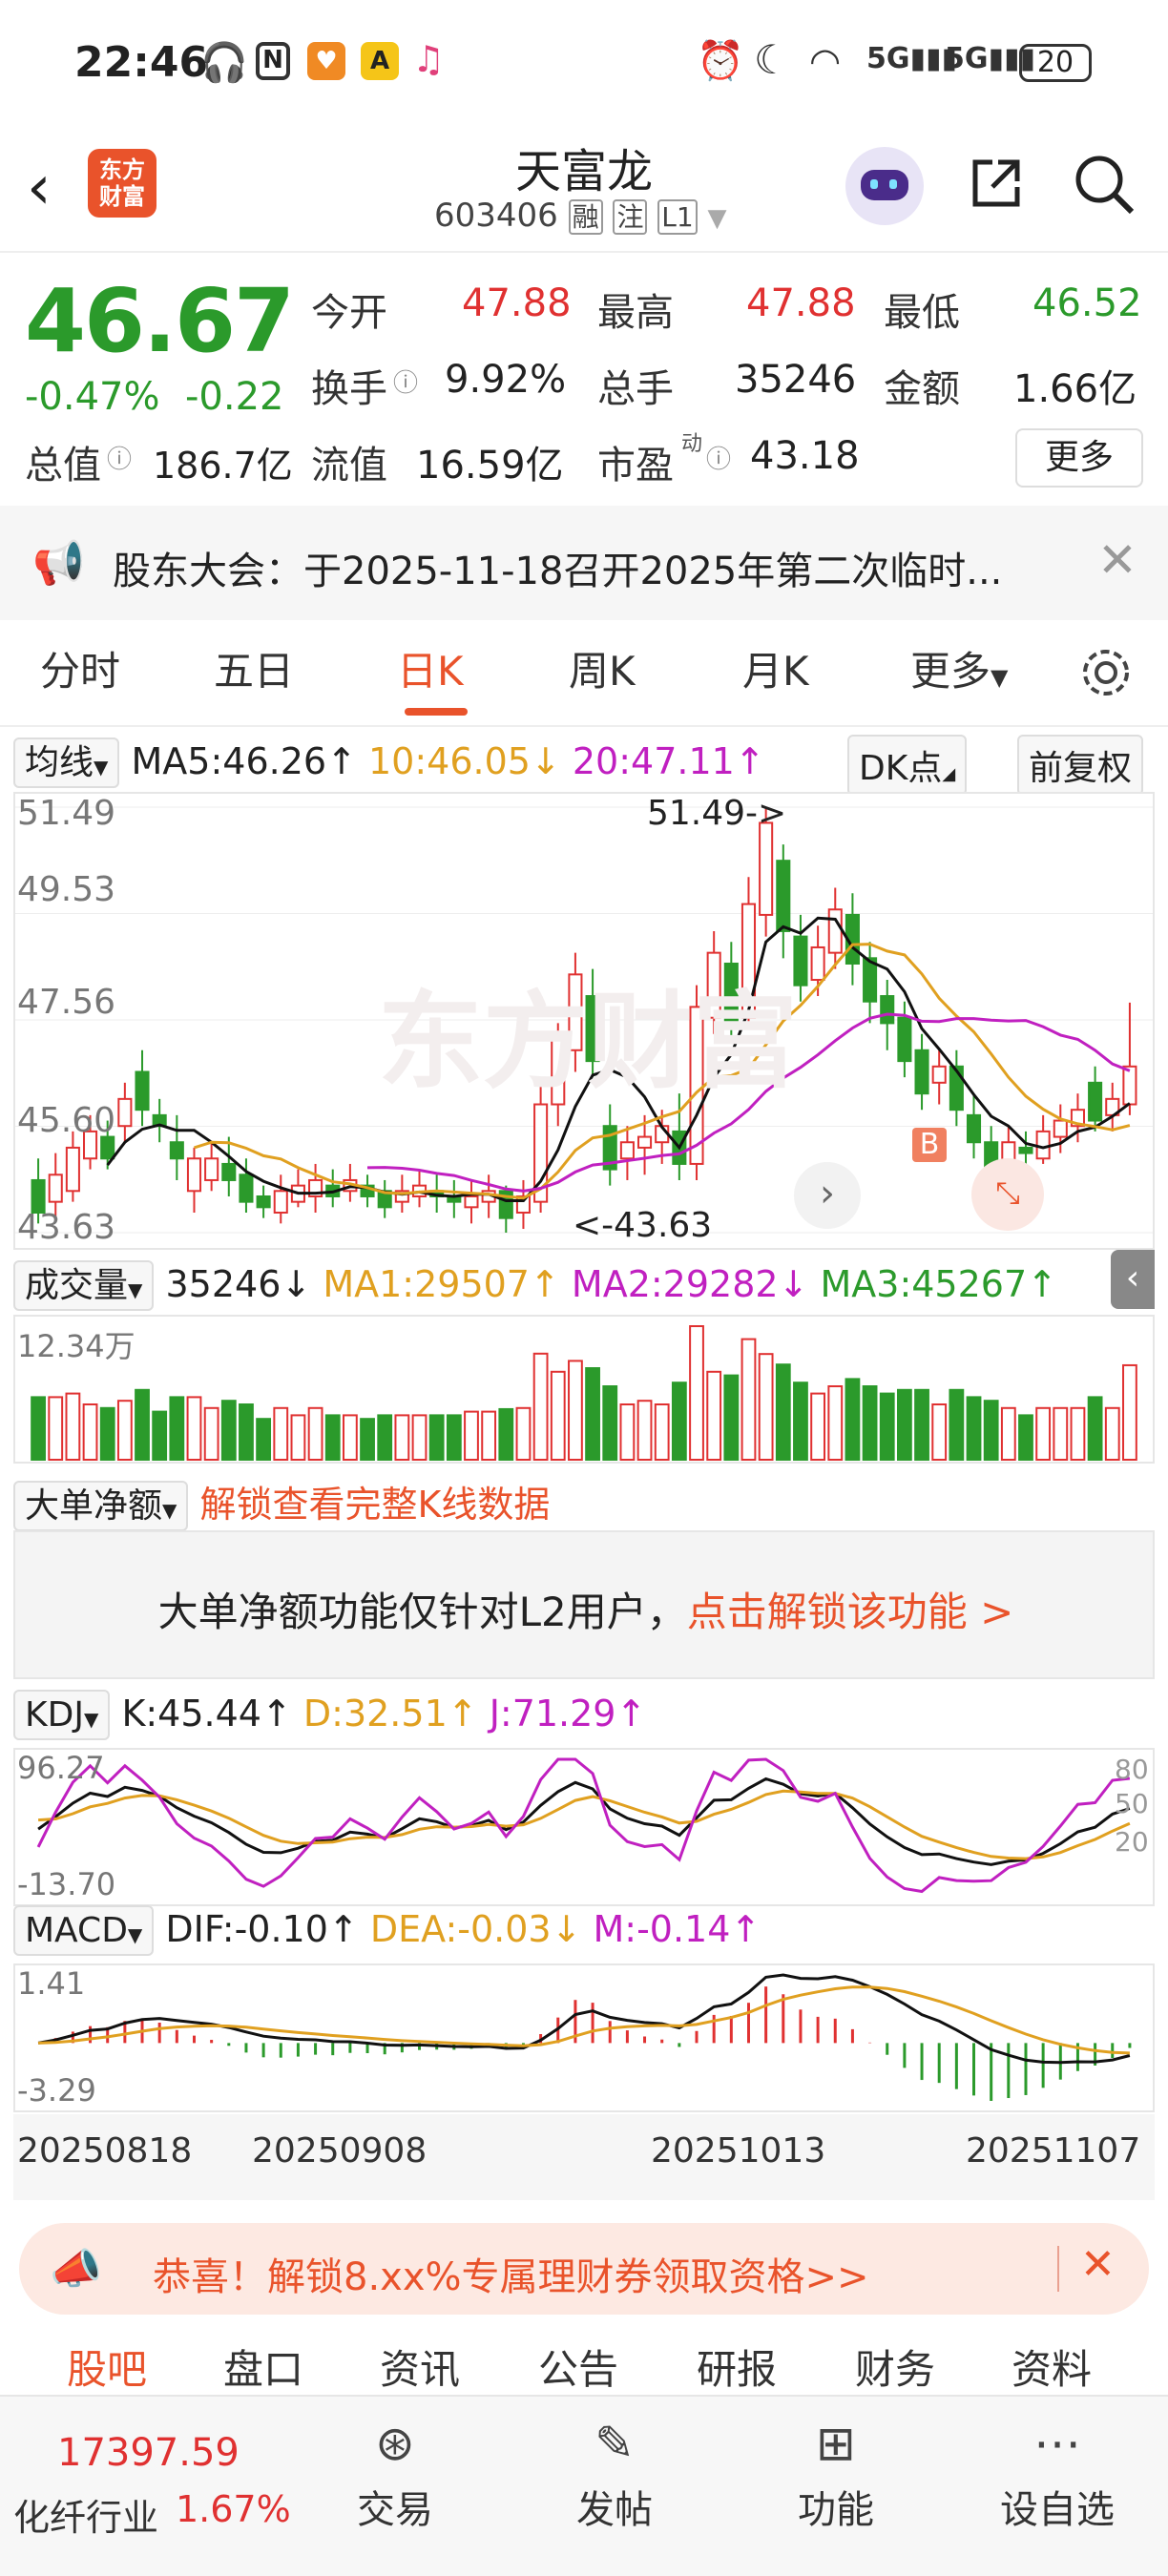  Describe the element at coordinates (997, 183) in the screenshot. I see `share-icon` at that location.